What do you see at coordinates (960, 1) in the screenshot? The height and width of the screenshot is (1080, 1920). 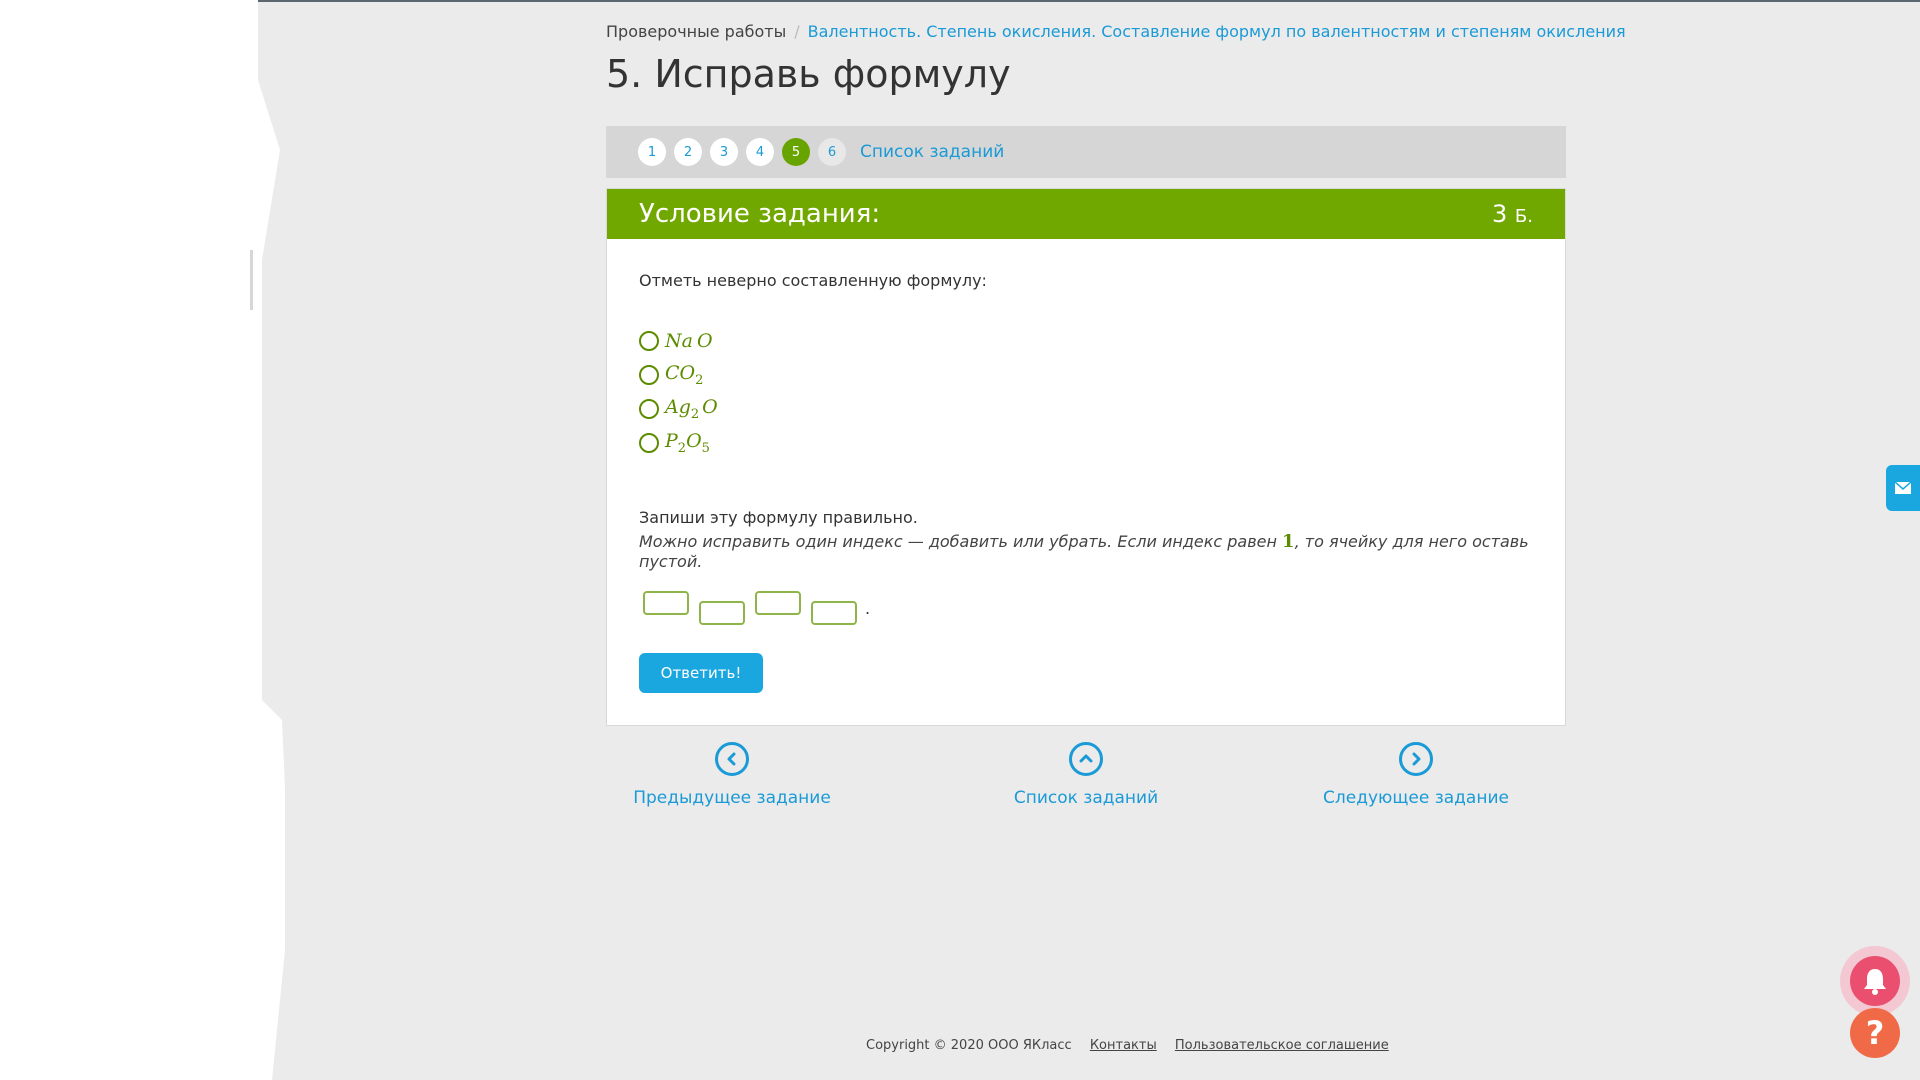 I see `top-border` at bounding box center [960, 1].